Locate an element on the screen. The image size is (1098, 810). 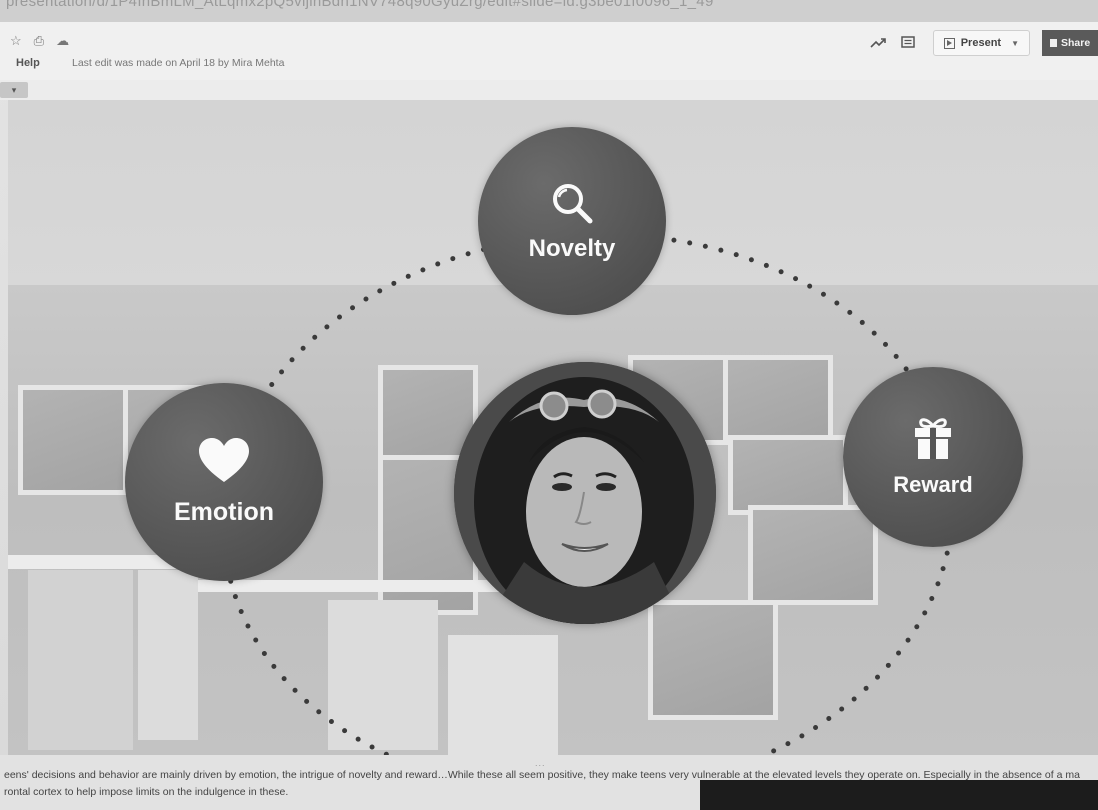
novelty-circle: Novelty is located at coordinates (572, 221).